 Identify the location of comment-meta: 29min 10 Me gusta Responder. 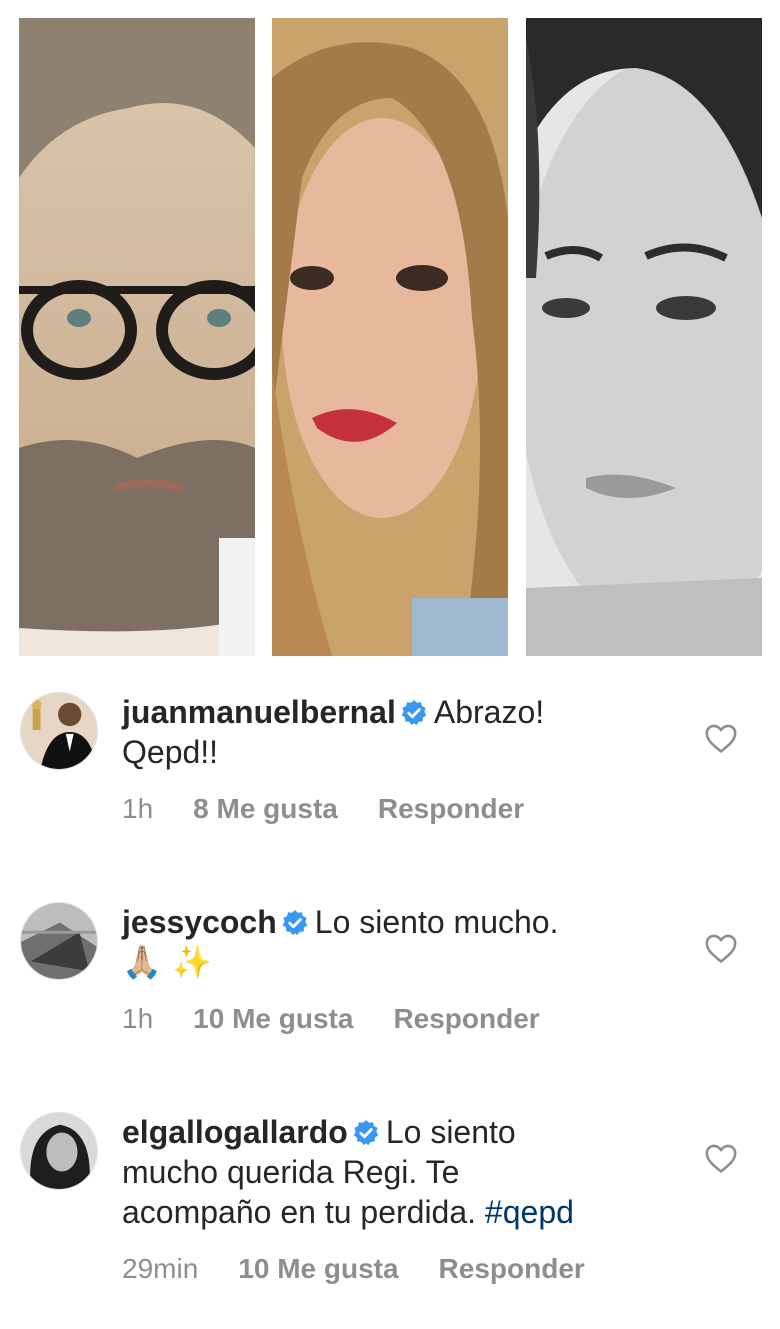
(373, 1269).